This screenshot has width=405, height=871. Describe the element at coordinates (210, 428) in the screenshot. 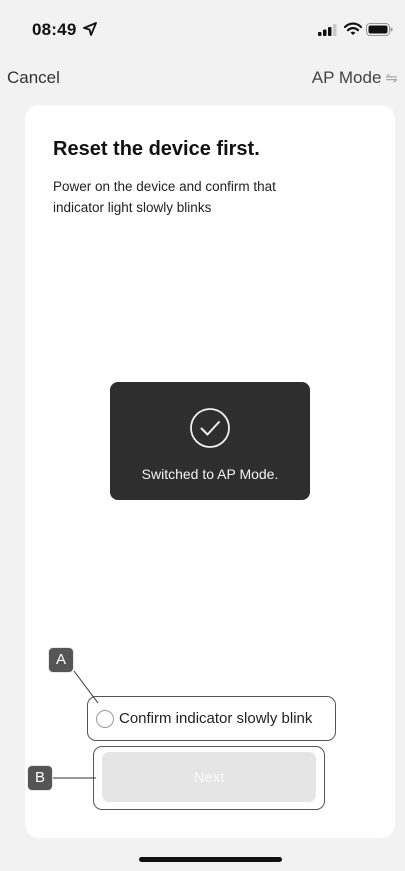

I see `checkmark-circle-icon` at that location.